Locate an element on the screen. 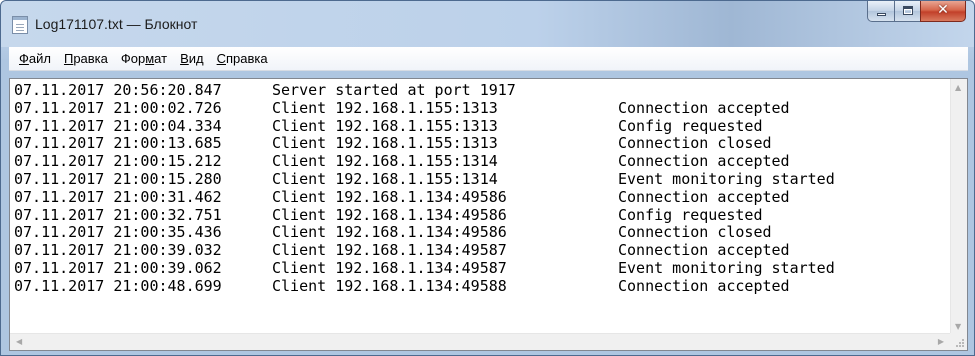  scroll-left-icon: ◀ is located at coordinates (19, 341).